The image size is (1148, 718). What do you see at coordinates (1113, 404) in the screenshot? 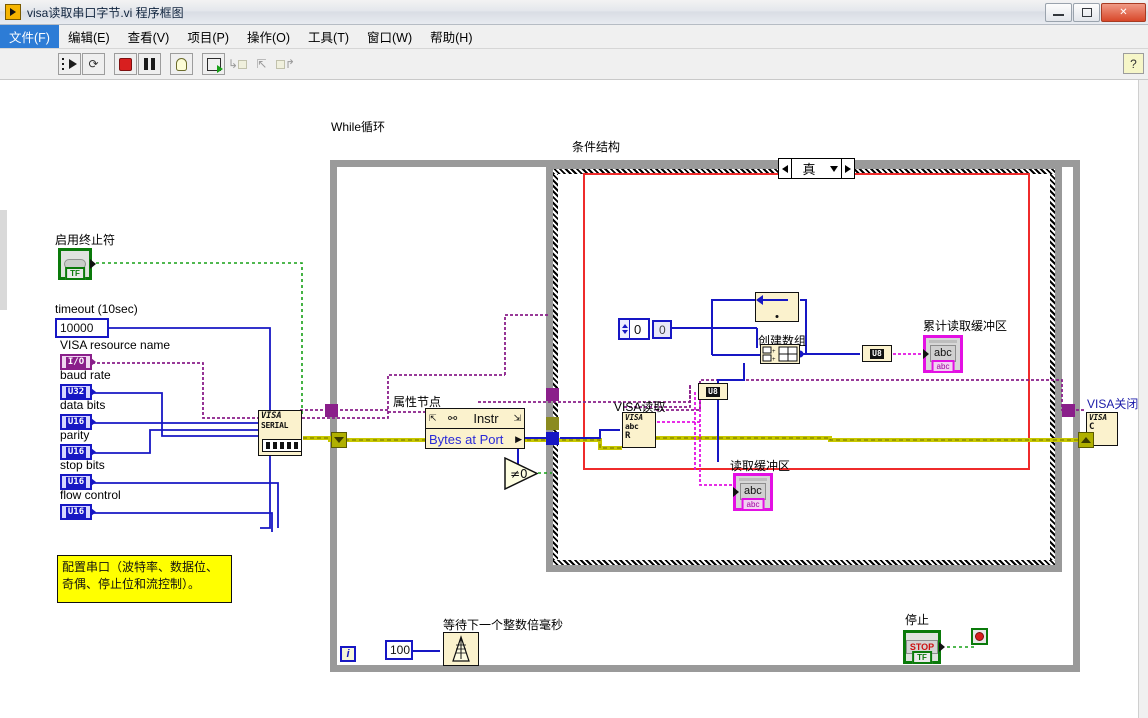
I see `visa-close-label: VISA关闭` at bounding box center [1113, 404].